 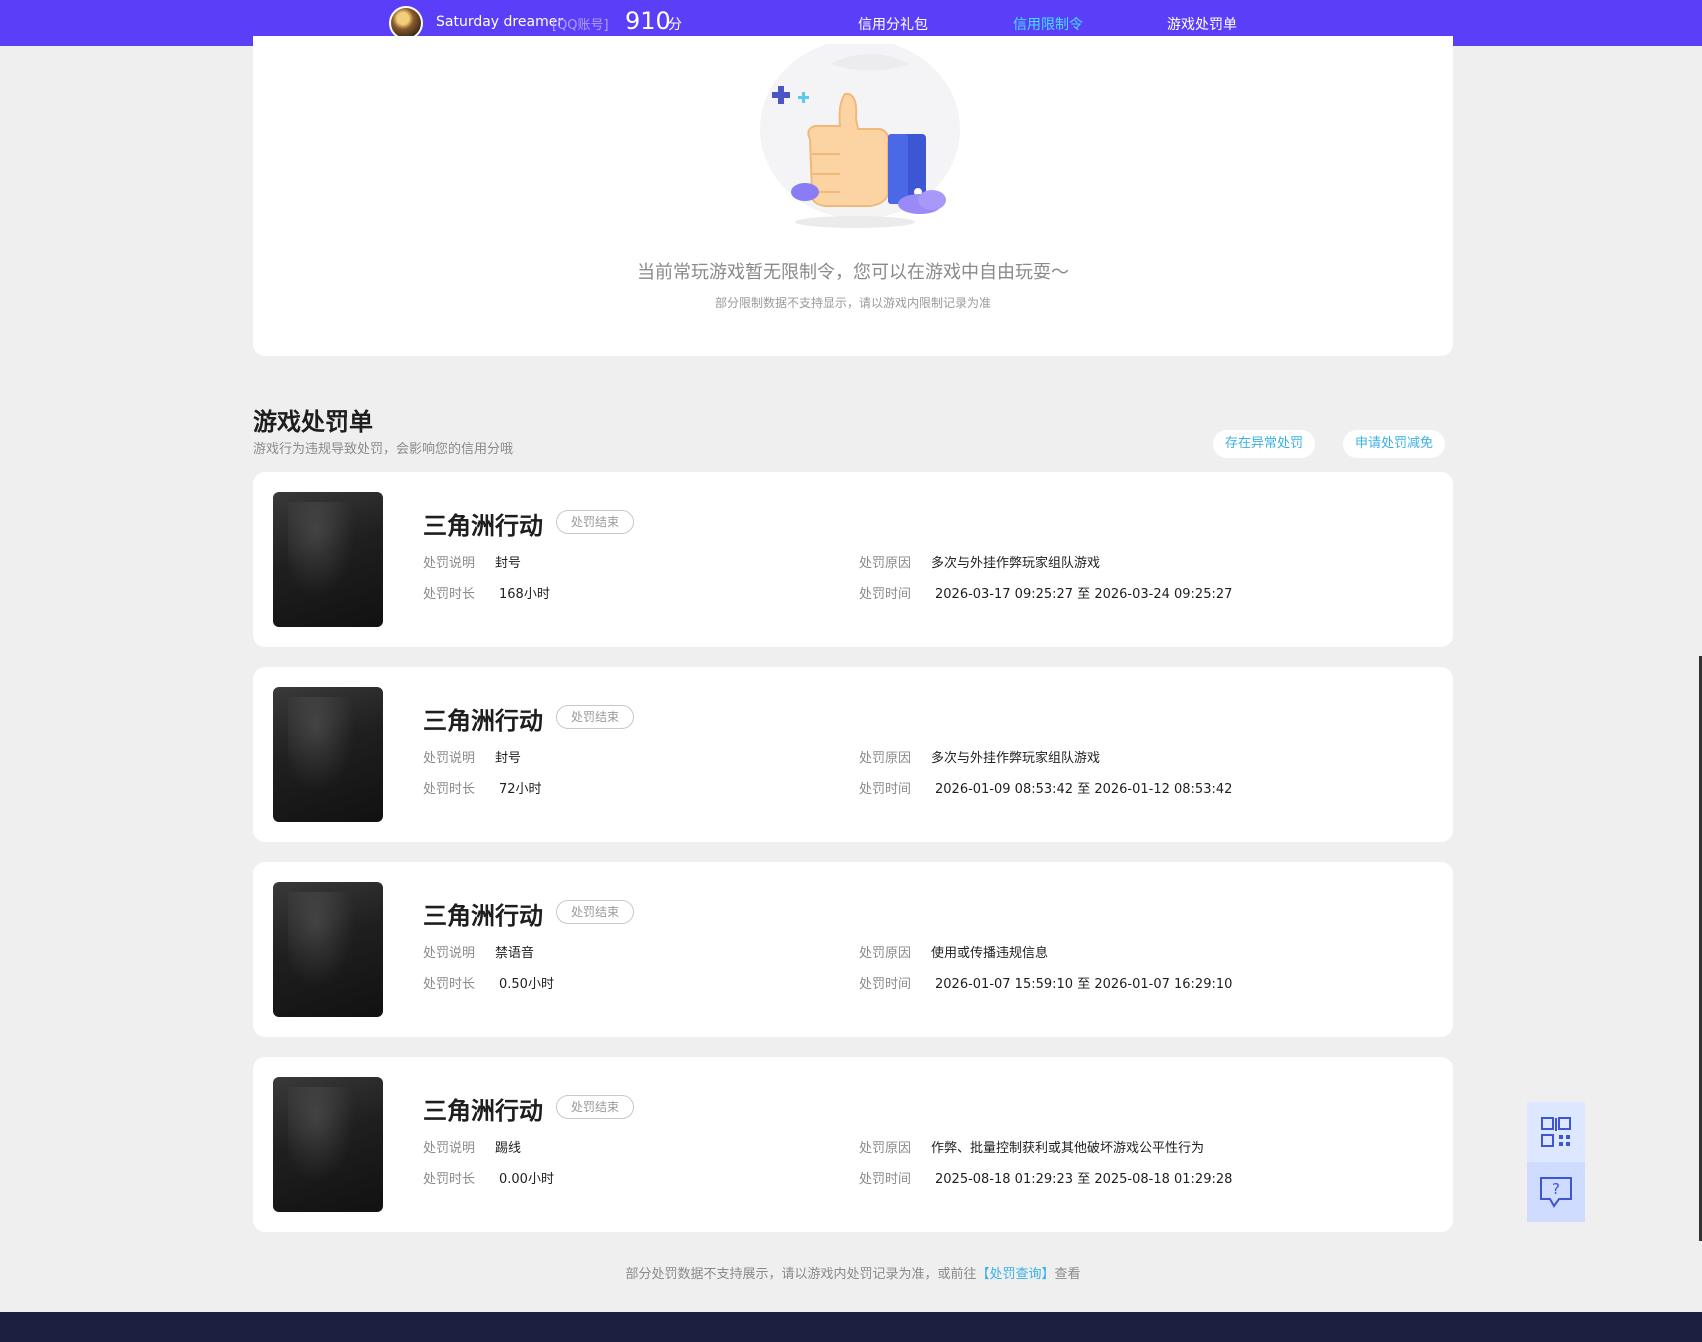 What do you see at coordinates (1394, 444) in the screenshot?
I see `apply-penalty-reduction-button: 申请处罚减免` at bounding box center [1394, 444].